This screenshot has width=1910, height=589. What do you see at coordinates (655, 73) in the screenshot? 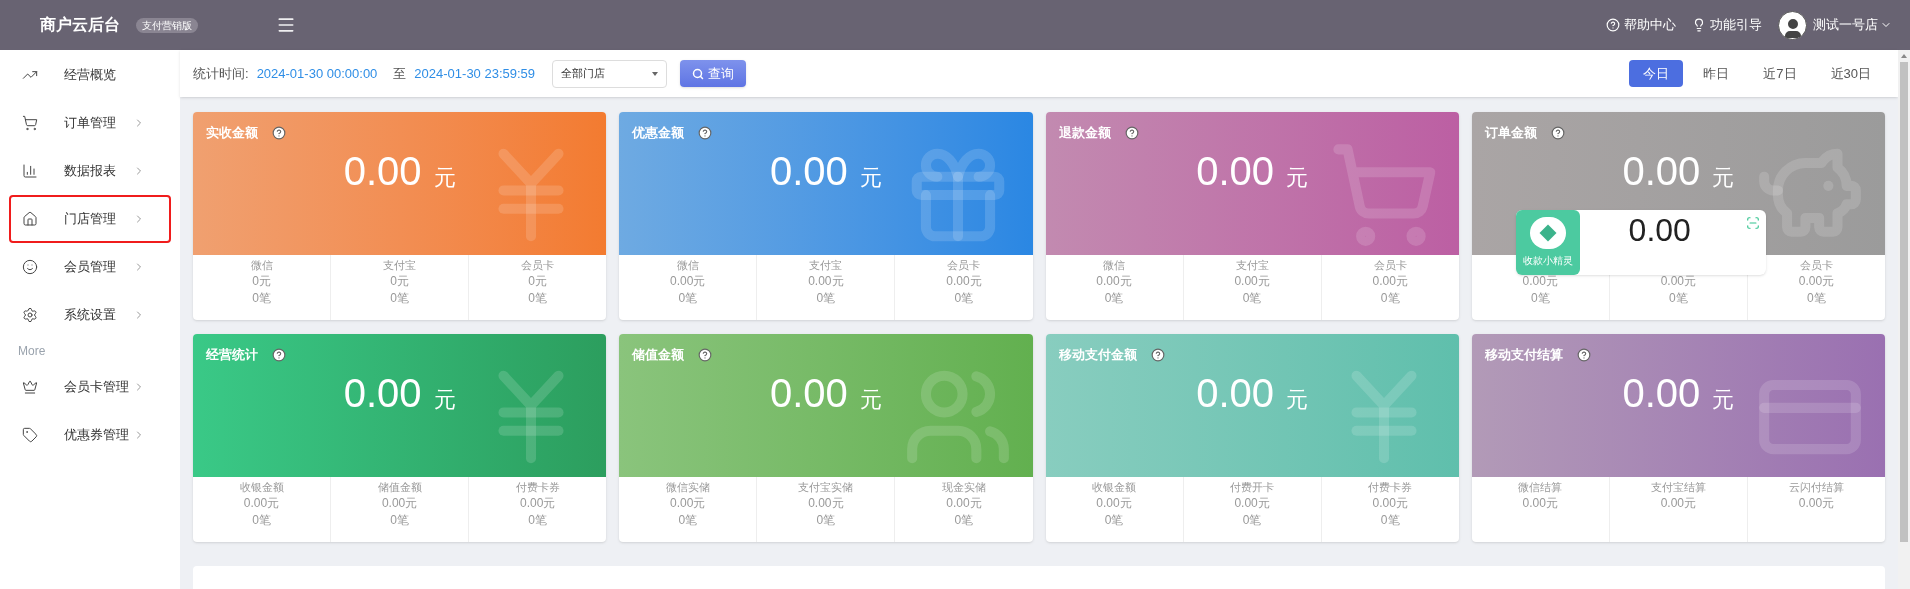
I see `dropdown-caret-icon` at bounding box center [655, 73].